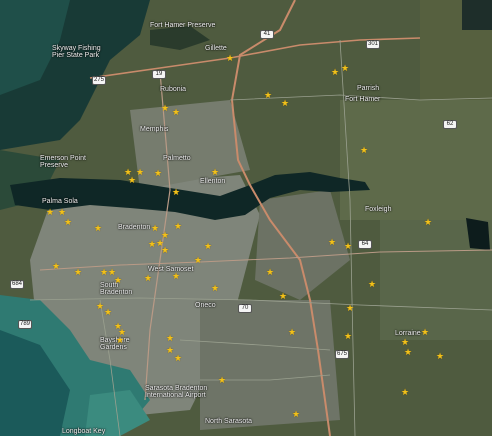 The height and width of the screenshot is (436, 492). I want to click on place-label-oneco: Oneco, so click(205, 305).